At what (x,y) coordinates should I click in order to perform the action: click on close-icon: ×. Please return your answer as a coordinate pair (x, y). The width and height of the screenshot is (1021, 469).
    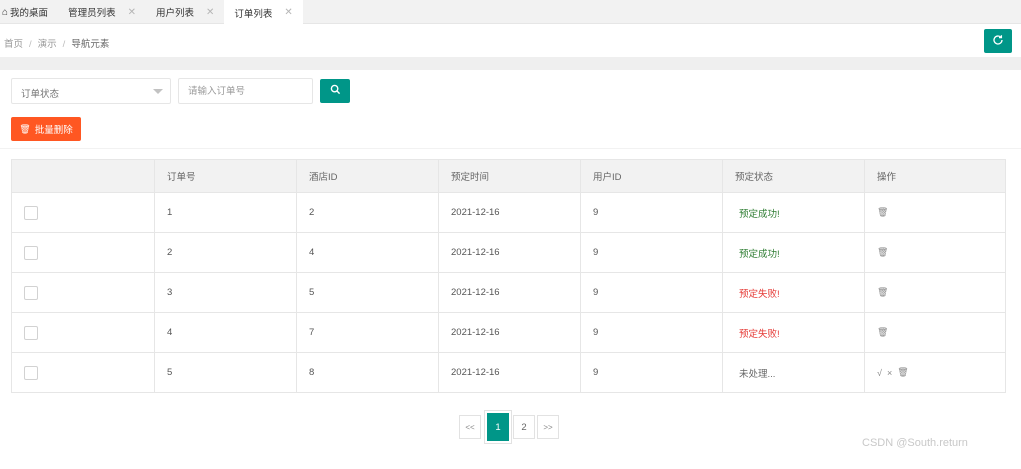
    Looking at the image, I should click on (889, 373).